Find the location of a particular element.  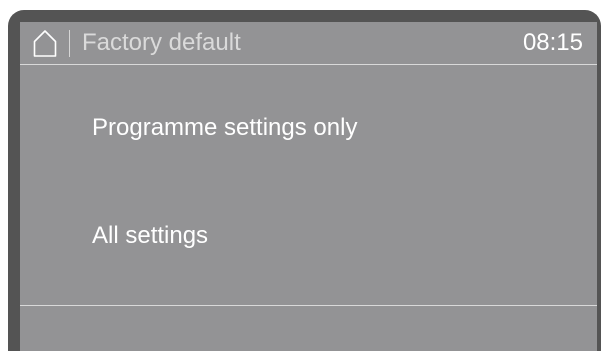

clock-display: 08:15 is located at coordinates (552, 42).